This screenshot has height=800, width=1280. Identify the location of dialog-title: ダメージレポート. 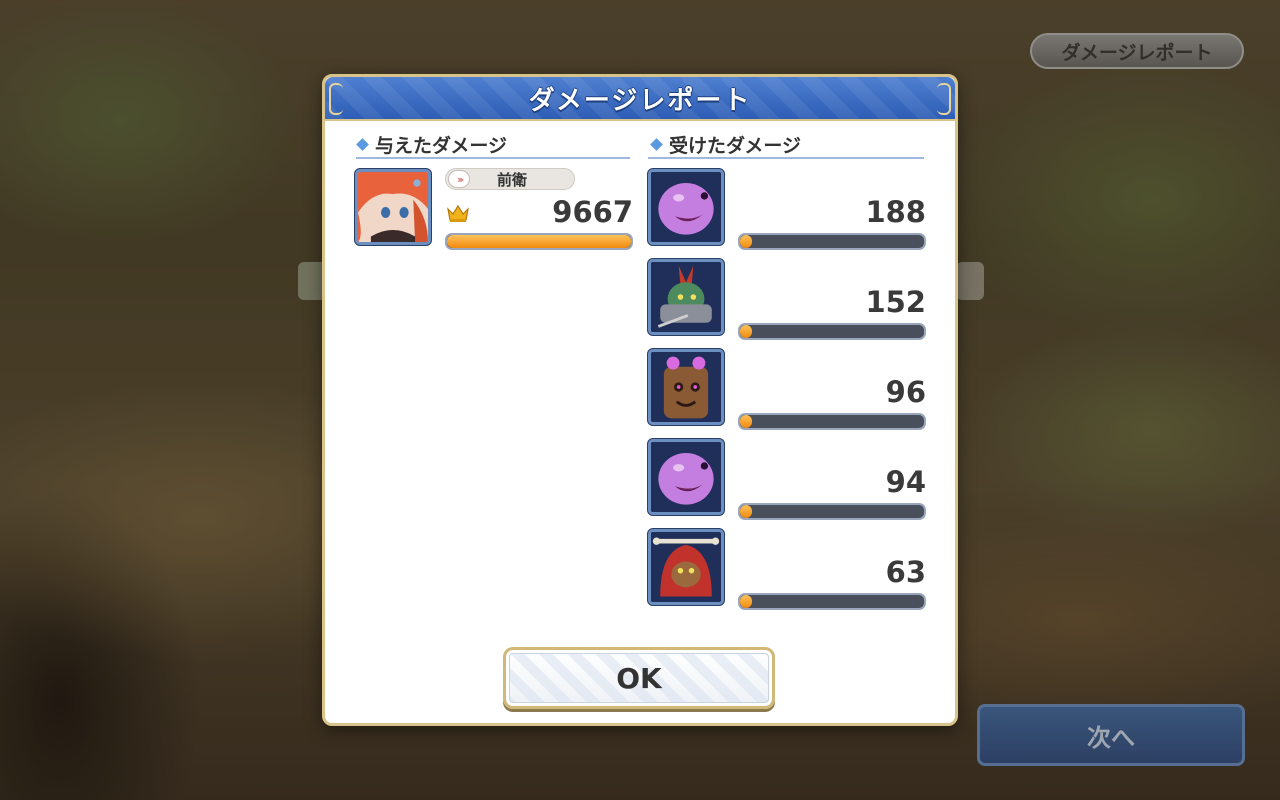
(640, 100).